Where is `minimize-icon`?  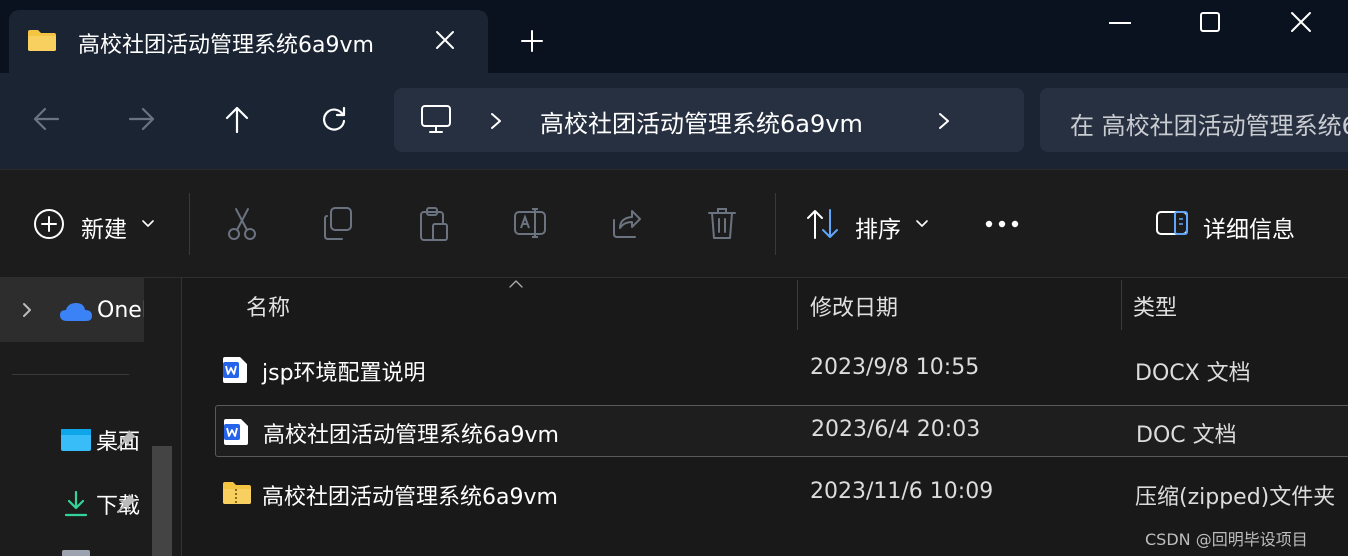 minimize-icon is located at coordinates (1120, 23).